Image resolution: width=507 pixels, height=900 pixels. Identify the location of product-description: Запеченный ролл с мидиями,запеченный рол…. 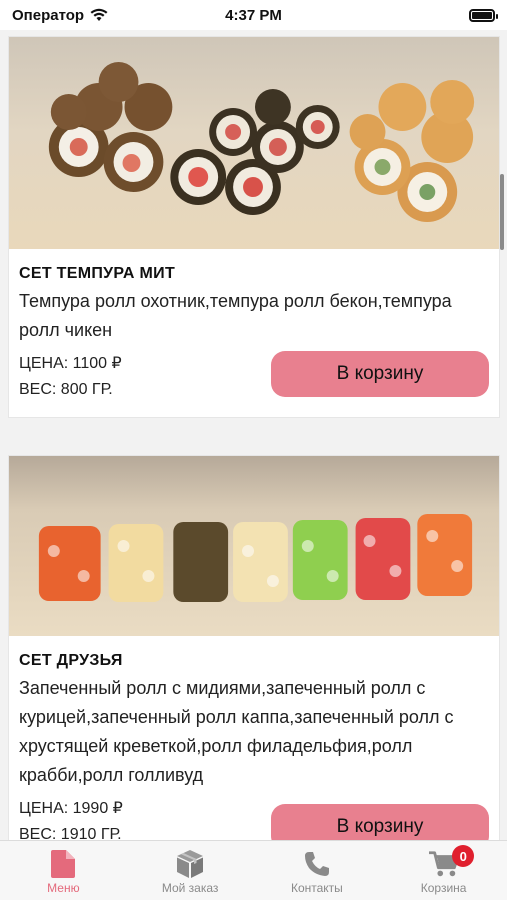
(236, 731).